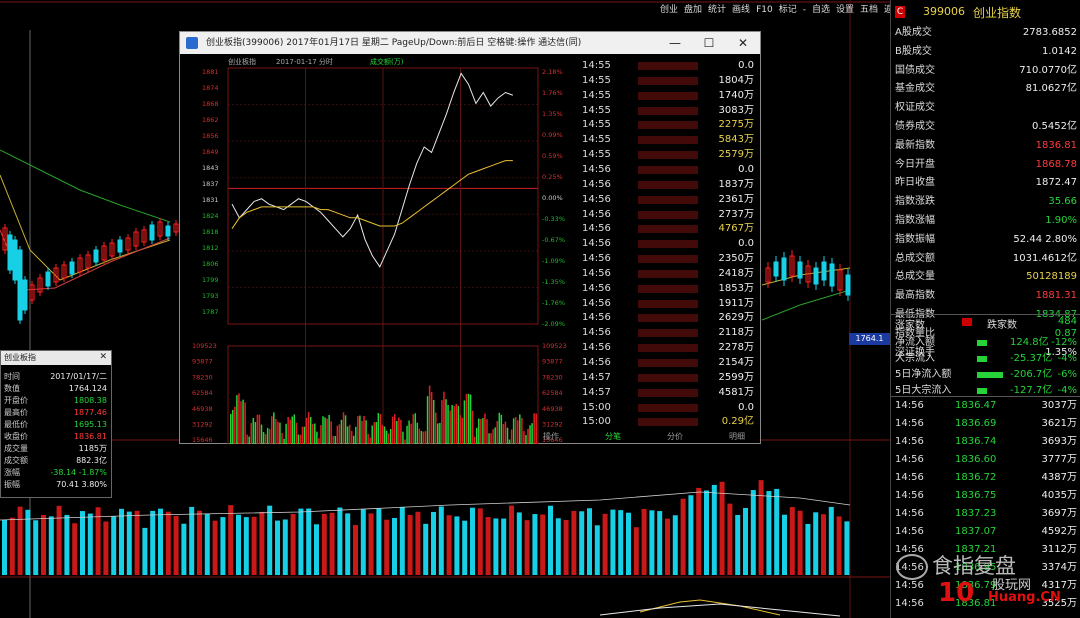 This screenshot has height=618, width=1080. What do you see at coordinates (669, 318) in the screenshot?
I see `popup-tick-row: 14:56 2629万` at bounding box center [669, 318].